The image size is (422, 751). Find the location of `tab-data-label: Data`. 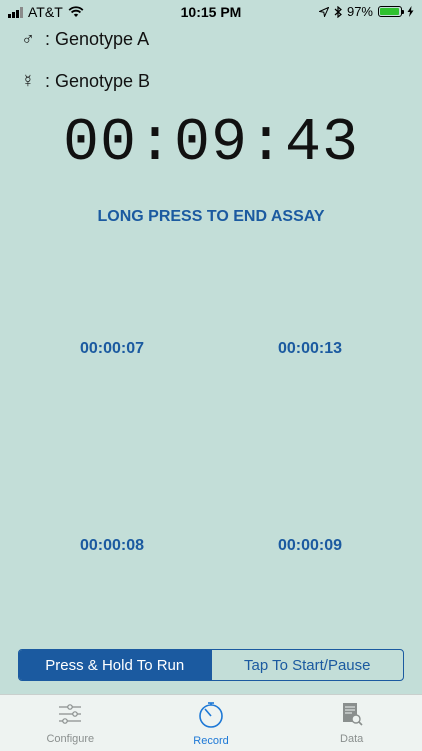

tab-data-label: Data is located at coordinates (352, 739).